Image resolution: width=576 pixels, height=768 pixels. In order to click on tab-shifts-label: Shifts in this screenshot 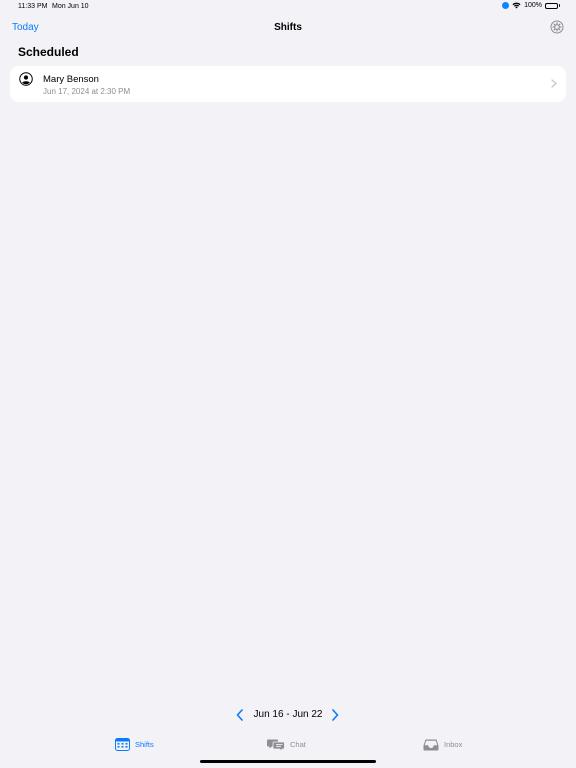, I will do `click(144, 744)`.